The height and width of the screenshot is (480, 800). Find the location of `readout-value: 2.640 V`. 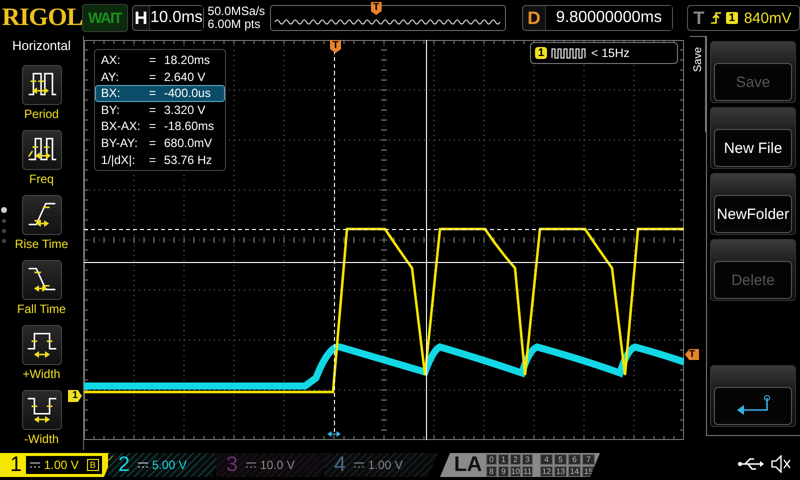

readout-value: 2.640 V is located at coordinates (185, 77).